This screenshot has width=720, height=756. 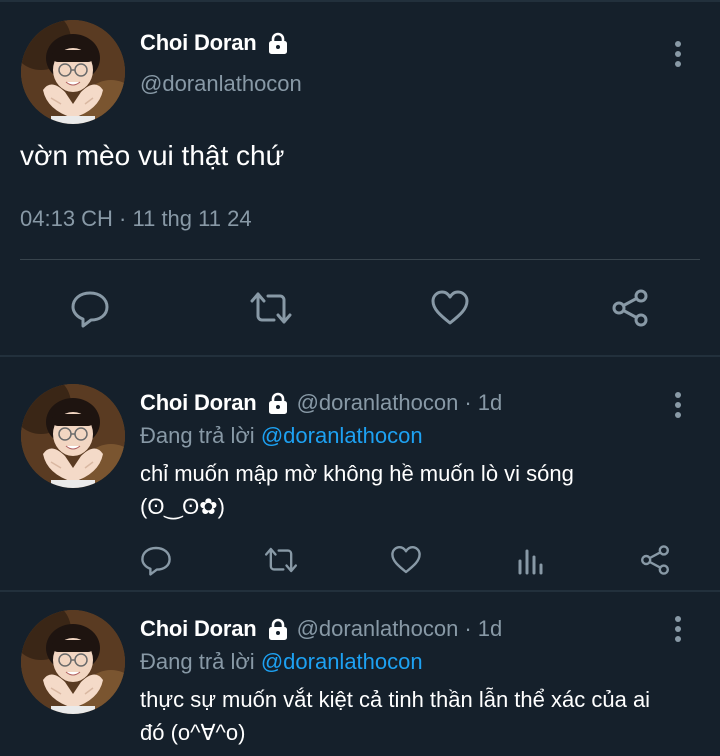 I want to click on action-bar, so click(x=360, y=308).